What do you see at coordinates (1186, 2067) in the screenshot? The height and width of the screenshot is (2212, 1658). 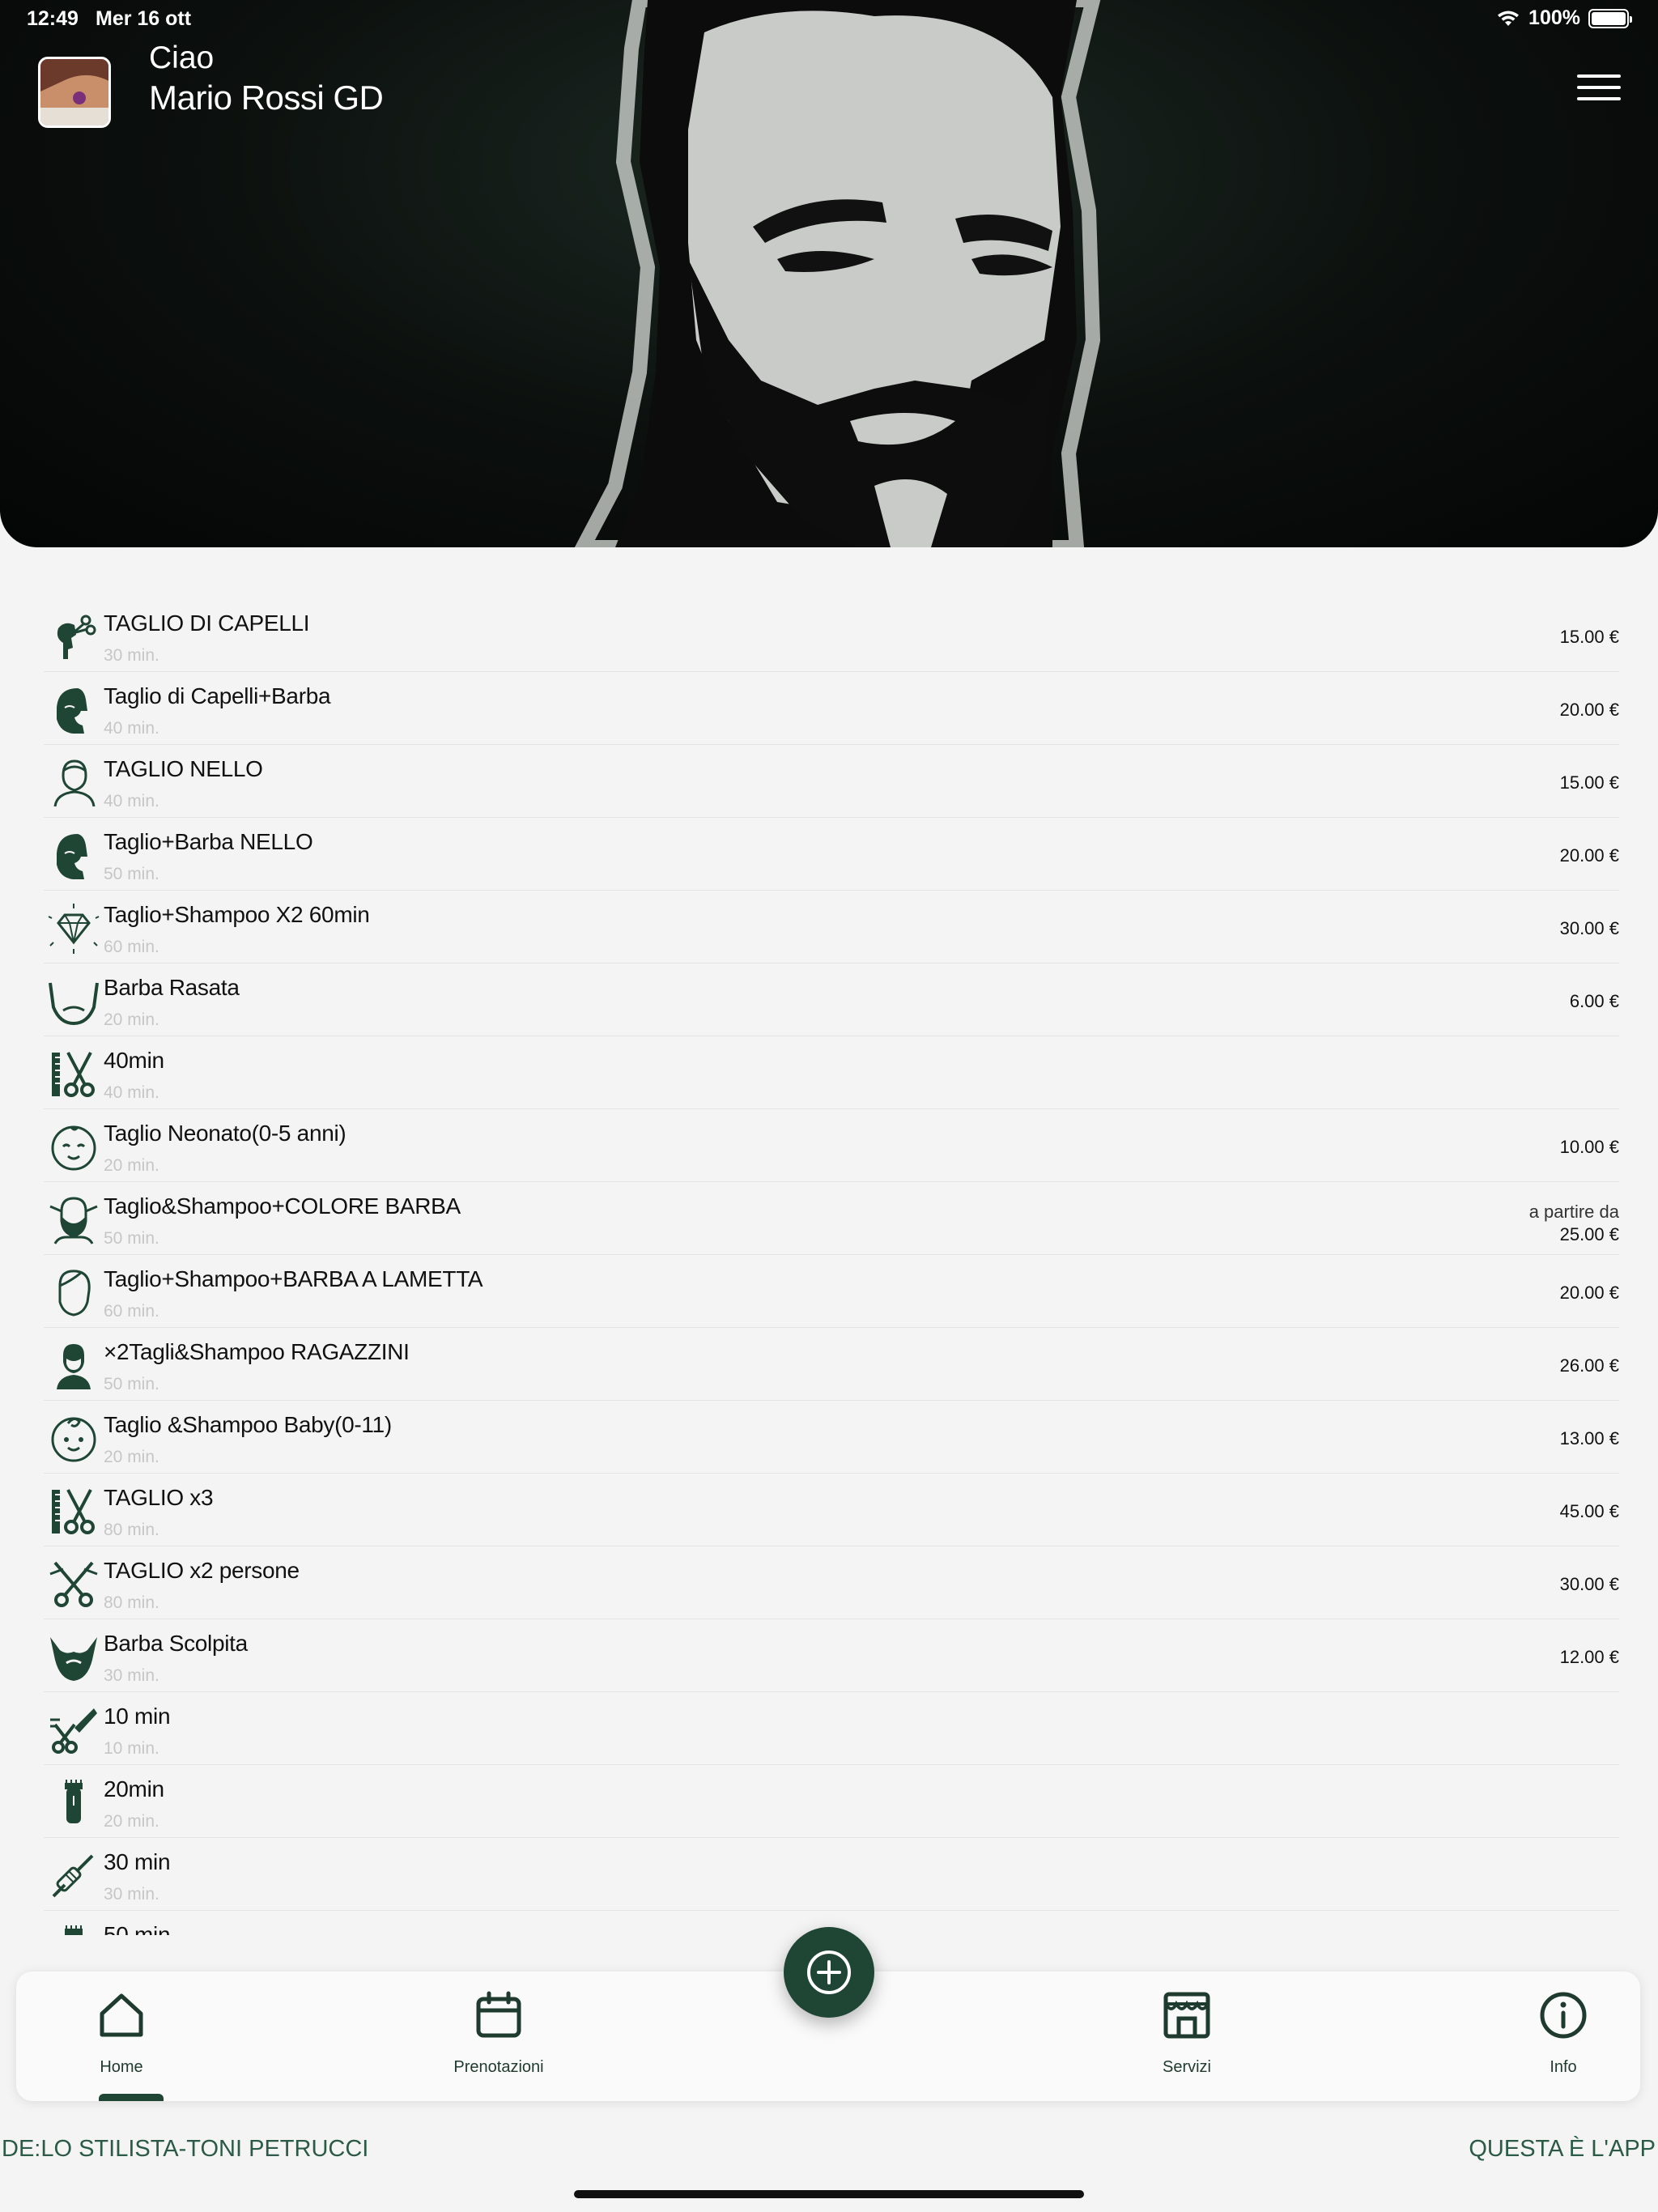 I see `tab-services-label: Servizi` at bounding box center [1186, 2067].